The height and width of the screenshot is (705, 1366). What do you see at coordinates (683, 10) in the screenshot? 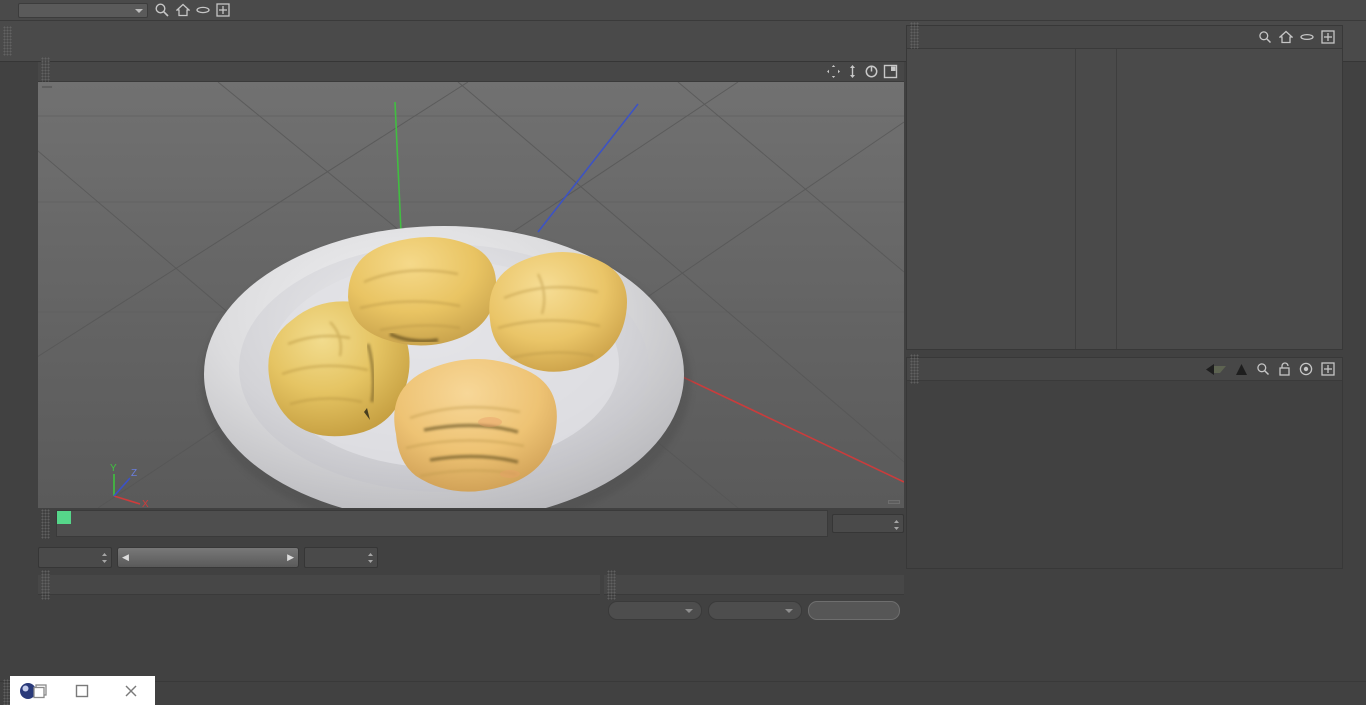
I see `main-menu-bar` at bounding box center [683, 10].